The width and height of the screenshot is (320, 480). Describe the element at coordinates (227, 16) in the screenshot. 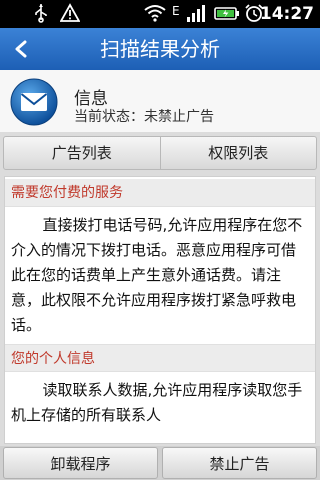

I see `battery-icon` at that location.